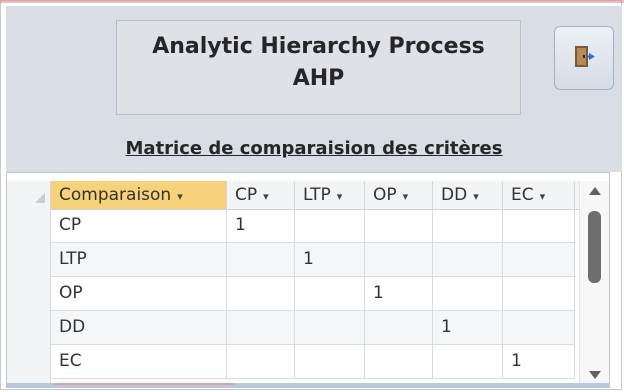 The width and height of the screenshot is (624, 392). What do you see at coordinates (318, 46) in the screenshot?
I see `title-line-1: Analytic Hierarchy Process` at bounding box center [318, 46].